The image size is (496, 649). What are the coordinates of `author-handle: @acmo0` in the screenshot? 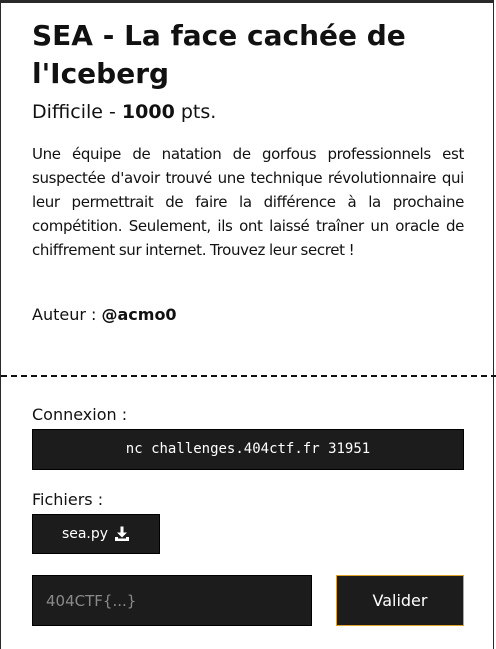 It's located at (139, 314).